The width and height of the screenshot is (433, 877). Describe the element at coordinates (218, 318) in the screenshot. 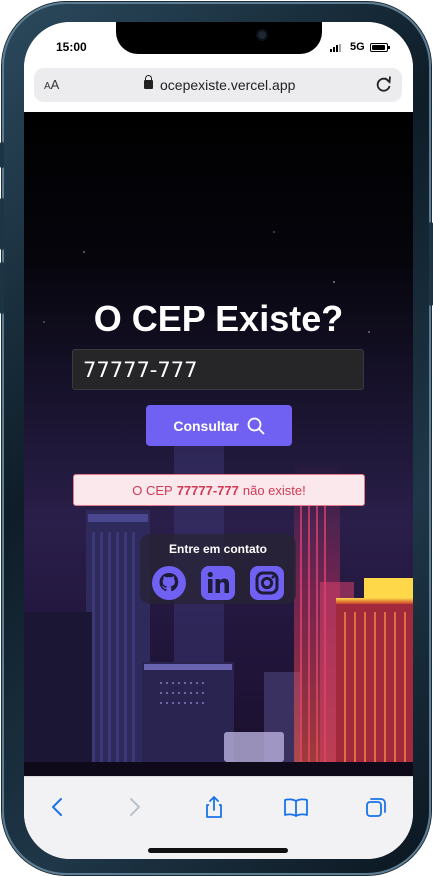

I see `page-title: O CEP Existe?` at that location.